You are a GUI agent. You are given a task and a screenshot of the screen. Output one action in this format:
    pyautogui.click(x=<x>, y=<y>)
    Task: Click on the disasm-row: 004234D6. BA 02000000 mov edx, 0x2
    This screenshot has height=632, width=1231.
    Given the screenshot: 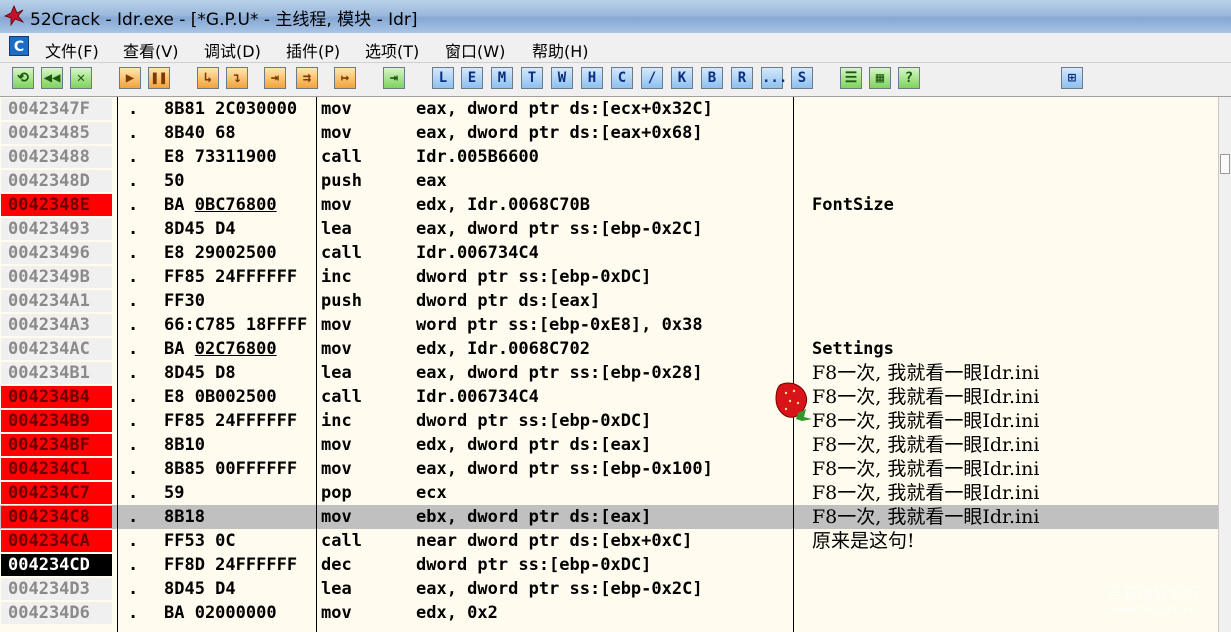 What is the action you would take?
    pyautogui.click(x=609, y=613)
    